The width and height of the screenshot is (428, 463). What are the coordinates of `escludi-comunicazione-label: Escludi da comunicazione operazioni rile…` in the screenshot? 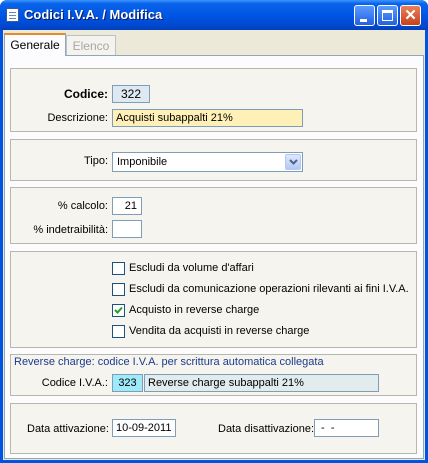 It's located at (269, 289).